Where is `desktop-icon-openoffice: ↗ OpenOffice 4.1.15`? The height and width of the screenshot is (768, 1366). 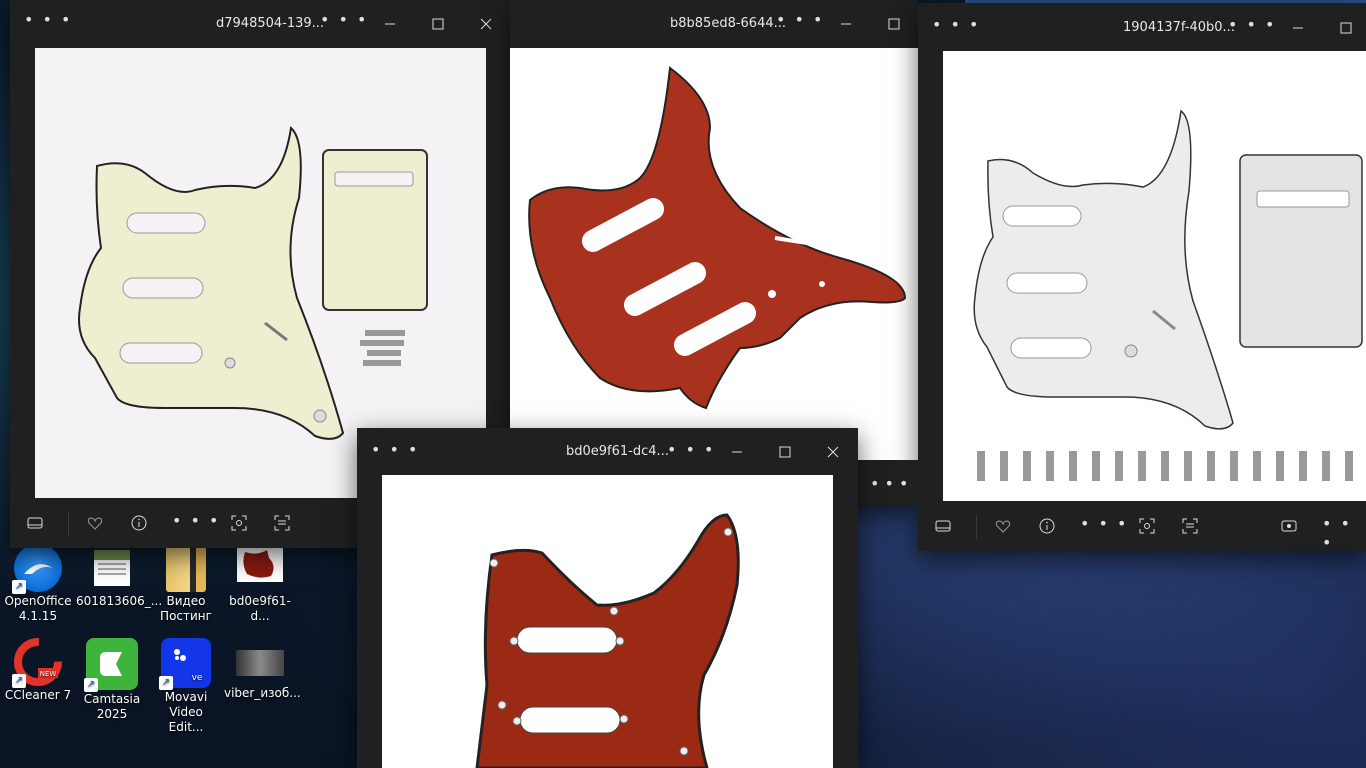 desktop-icon-openoffice: ↗ OpenOffice 4.1.15 is located at coordinates (38, 584).